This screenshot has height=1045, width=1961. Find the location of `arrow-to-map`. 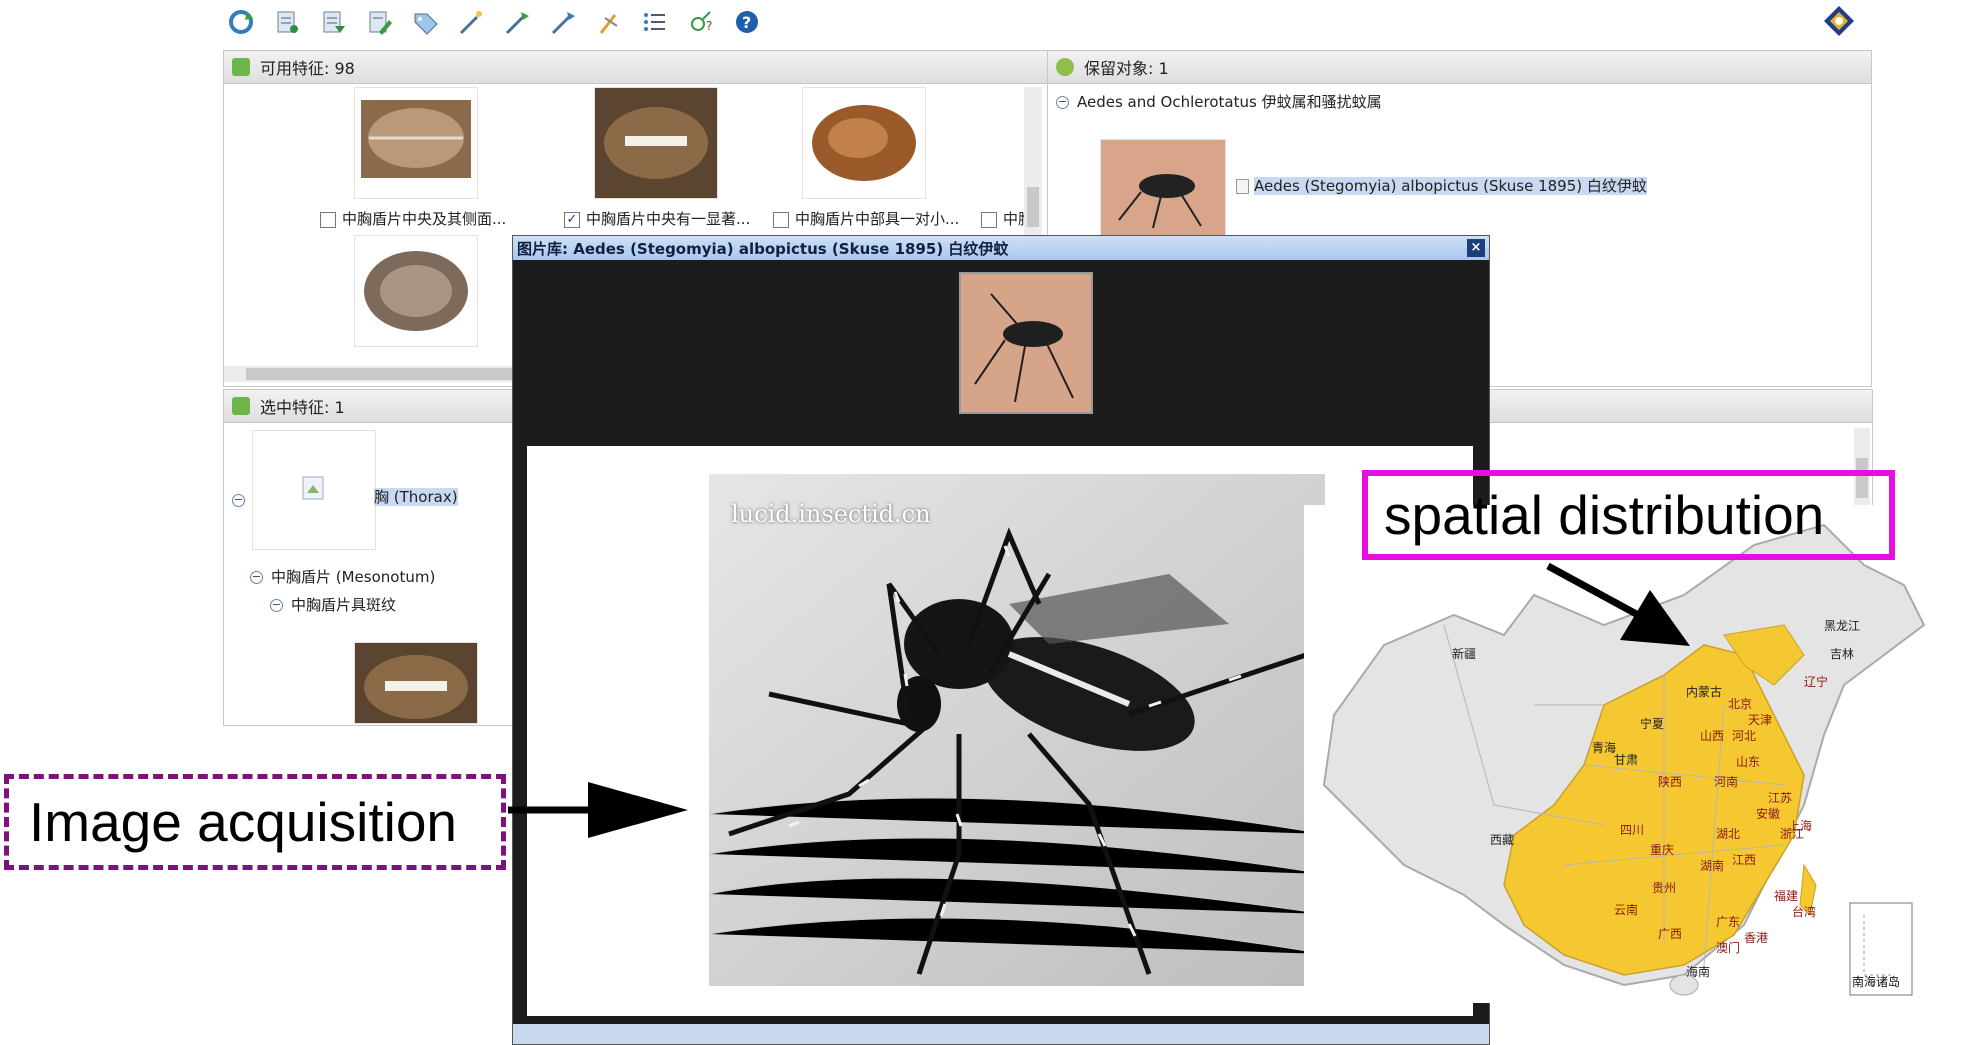

arrow-to-map is located at coordinates (1618, 604).